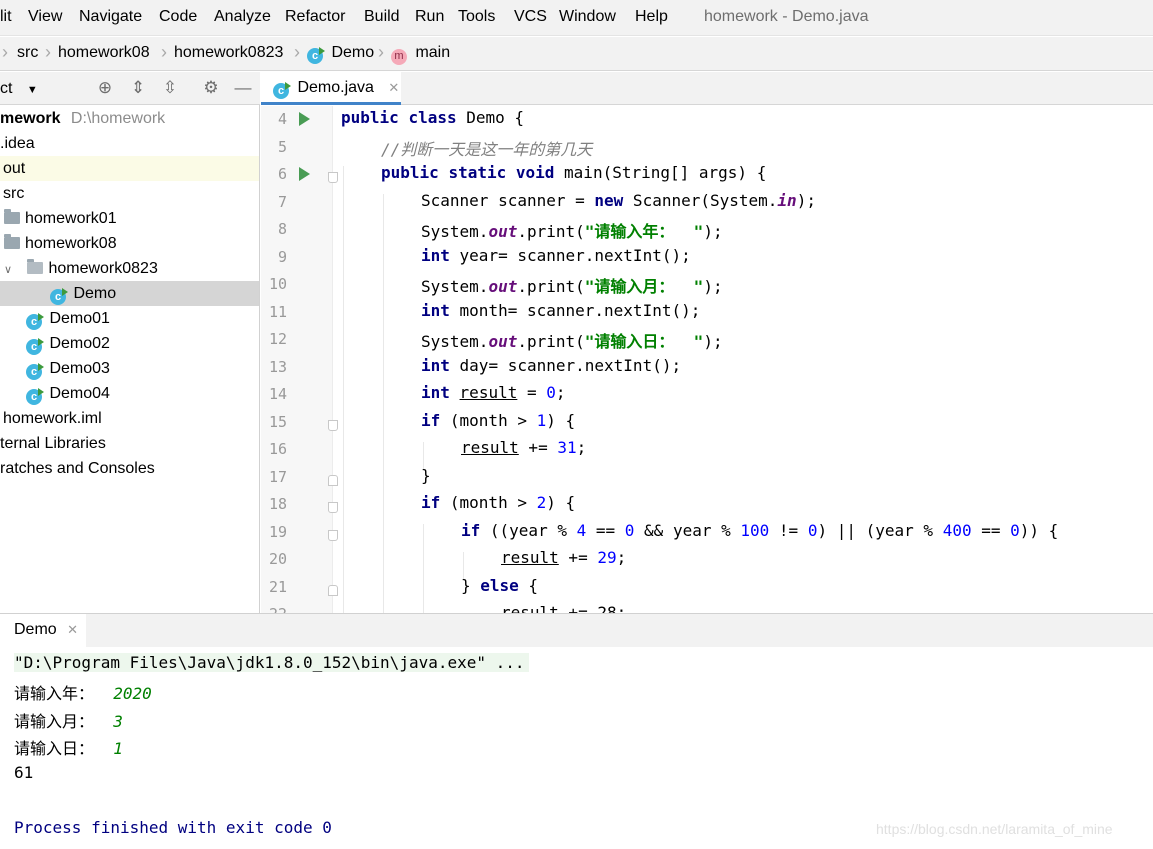 This screenshot has width=1153, height=849. Describe the element at coordinates (242, 17) in the screenshot. I see `menu-analyze: Analyze` at that location.